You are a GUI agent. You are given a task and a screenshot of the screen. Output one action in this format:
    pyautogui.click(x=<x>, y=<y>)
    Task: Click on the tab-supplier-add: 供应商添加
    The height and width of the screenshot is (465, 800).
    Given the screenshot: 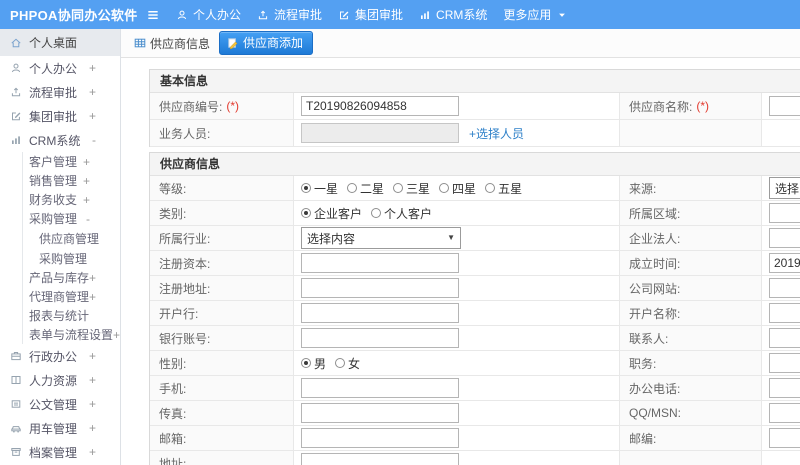 What is the action you would take?
    pyautogui.click(x=266, y=43)
    